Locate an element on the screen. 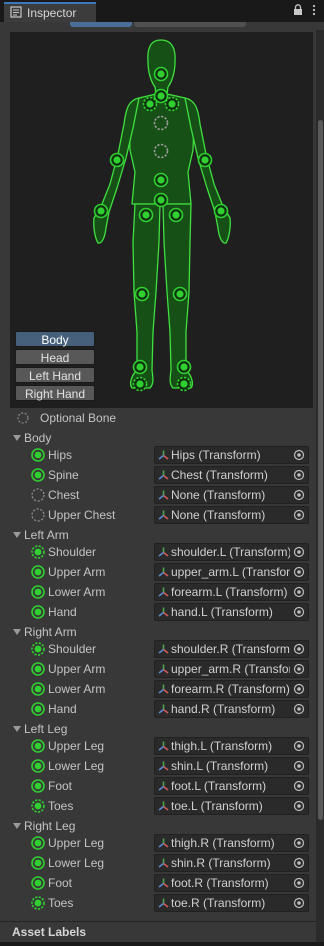  muscles-tab-button is located at coordinates (190, 24).